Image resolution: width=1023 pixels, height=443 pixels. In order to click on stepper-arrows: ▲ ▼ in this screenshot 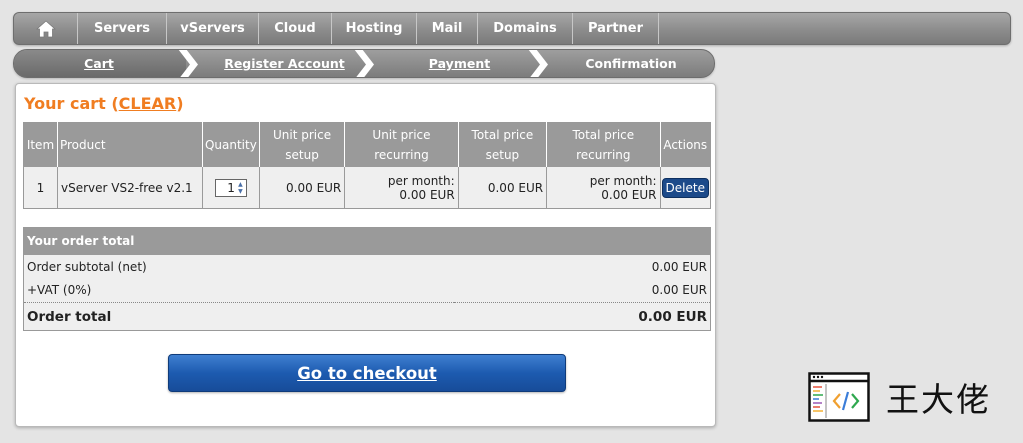, I will do `click(240, 188)`.